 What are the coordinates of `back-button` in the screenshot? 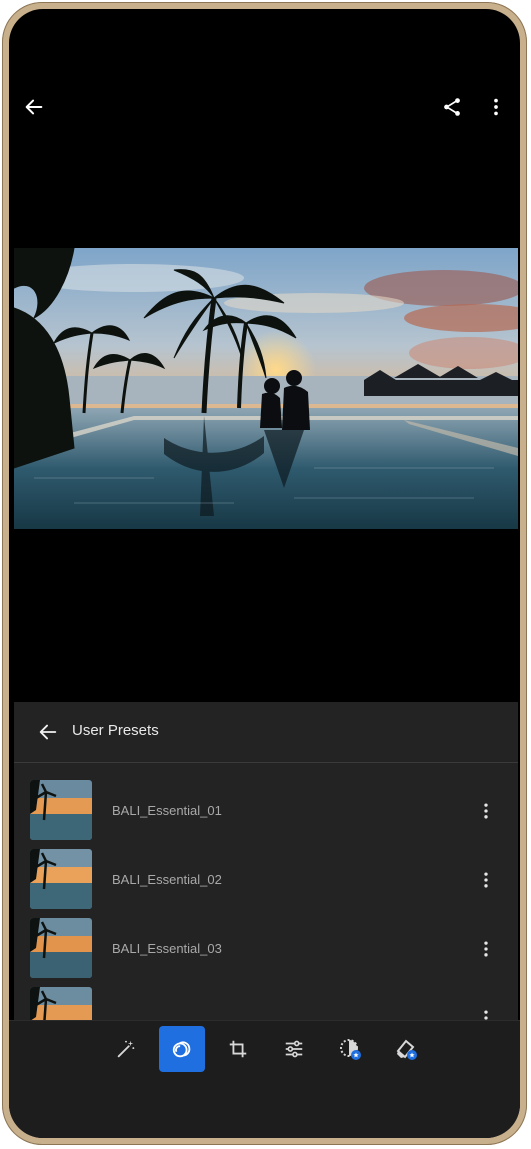 It's located at (34, 107).